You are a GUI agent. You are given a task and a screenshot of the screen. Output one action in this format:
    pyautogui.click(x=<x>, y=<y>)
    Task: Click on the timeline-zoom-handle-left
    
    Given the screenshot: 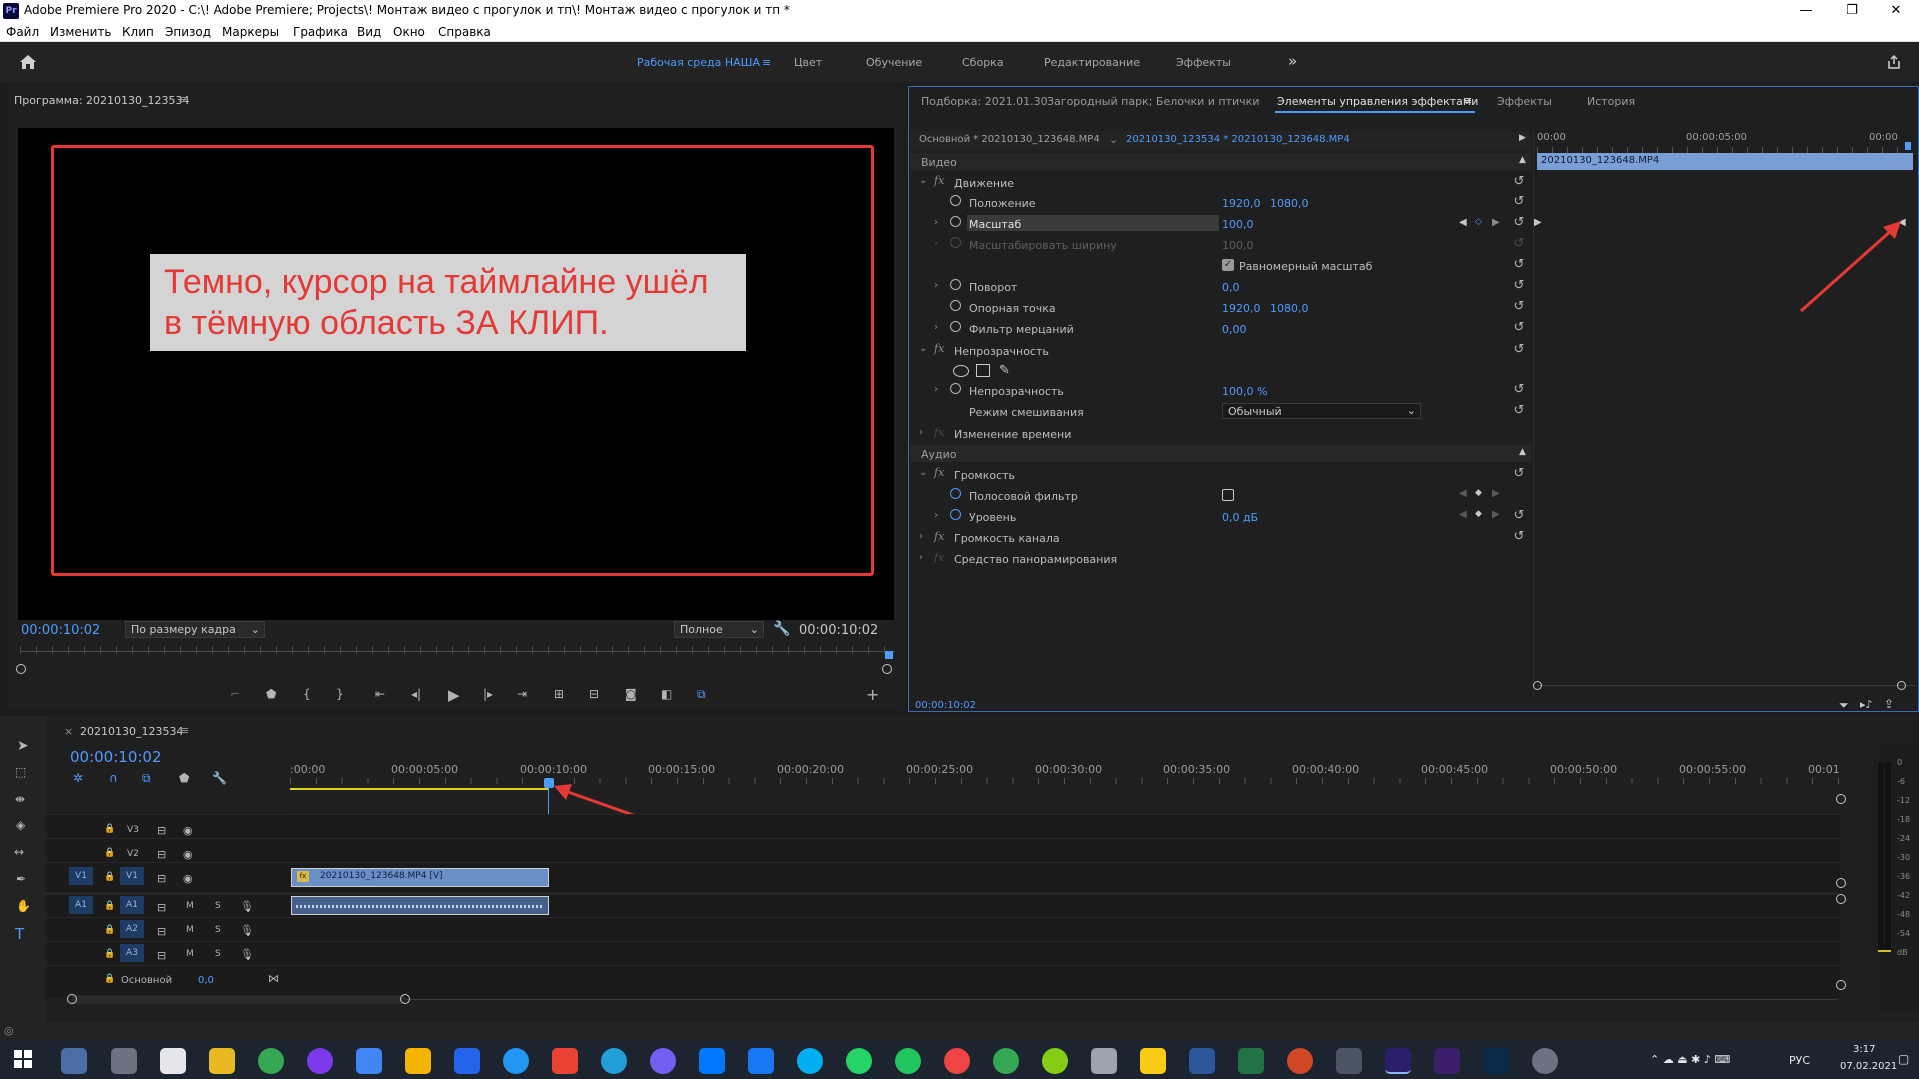 What is the action you would take?
    pyautogui.click(x=72, y=999)
    